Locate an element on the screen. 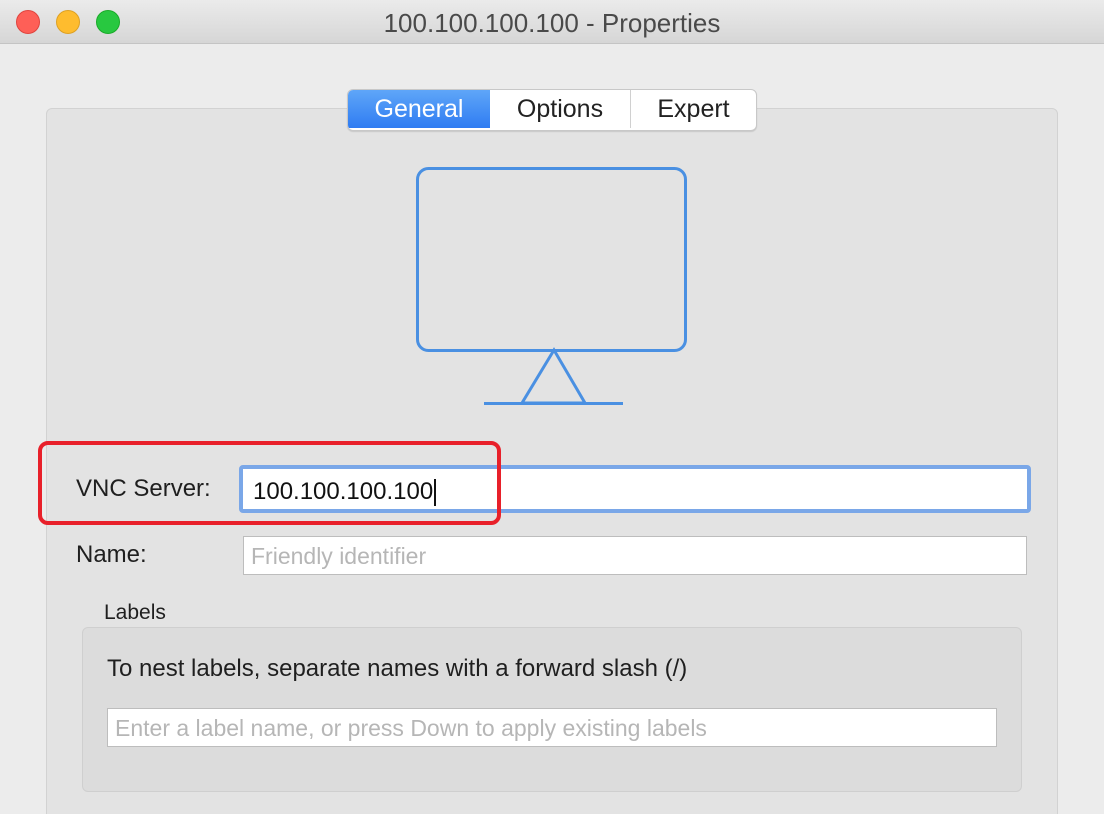 The image size is (1104, 814). monitor-icon is located at coordinates (552, 290).